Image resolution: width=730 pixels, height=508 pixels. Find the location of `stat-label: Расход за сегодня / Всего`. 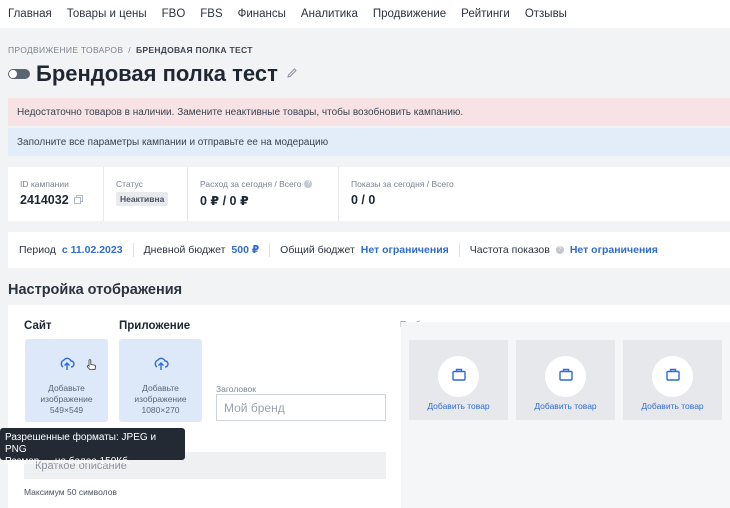

stat-label: Расход за сегодня / Всего is located at coordinates (251, 184).